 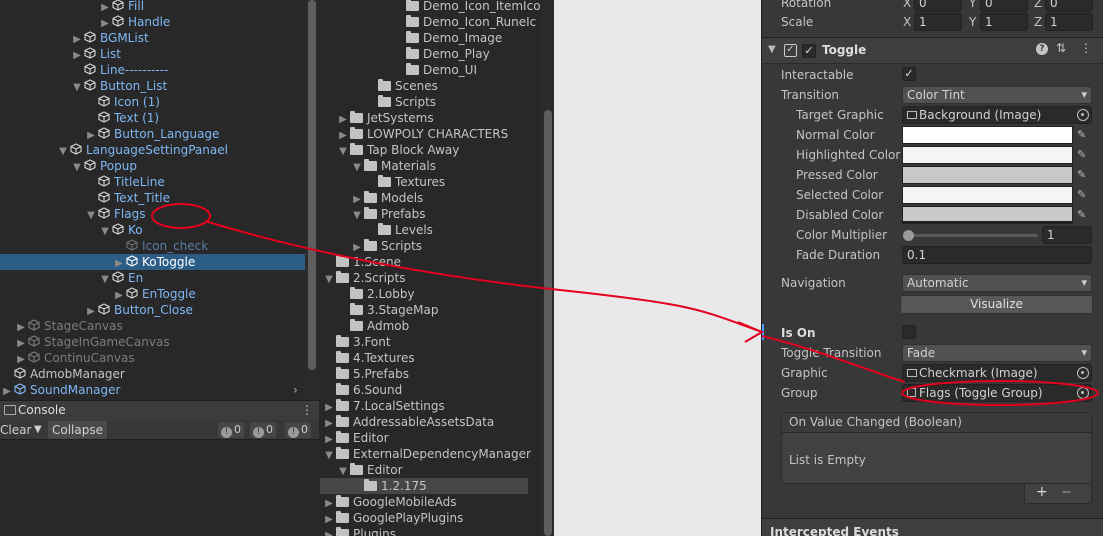 I want to click on fade-duration-field: 0.1, so click(x=997, y=255).